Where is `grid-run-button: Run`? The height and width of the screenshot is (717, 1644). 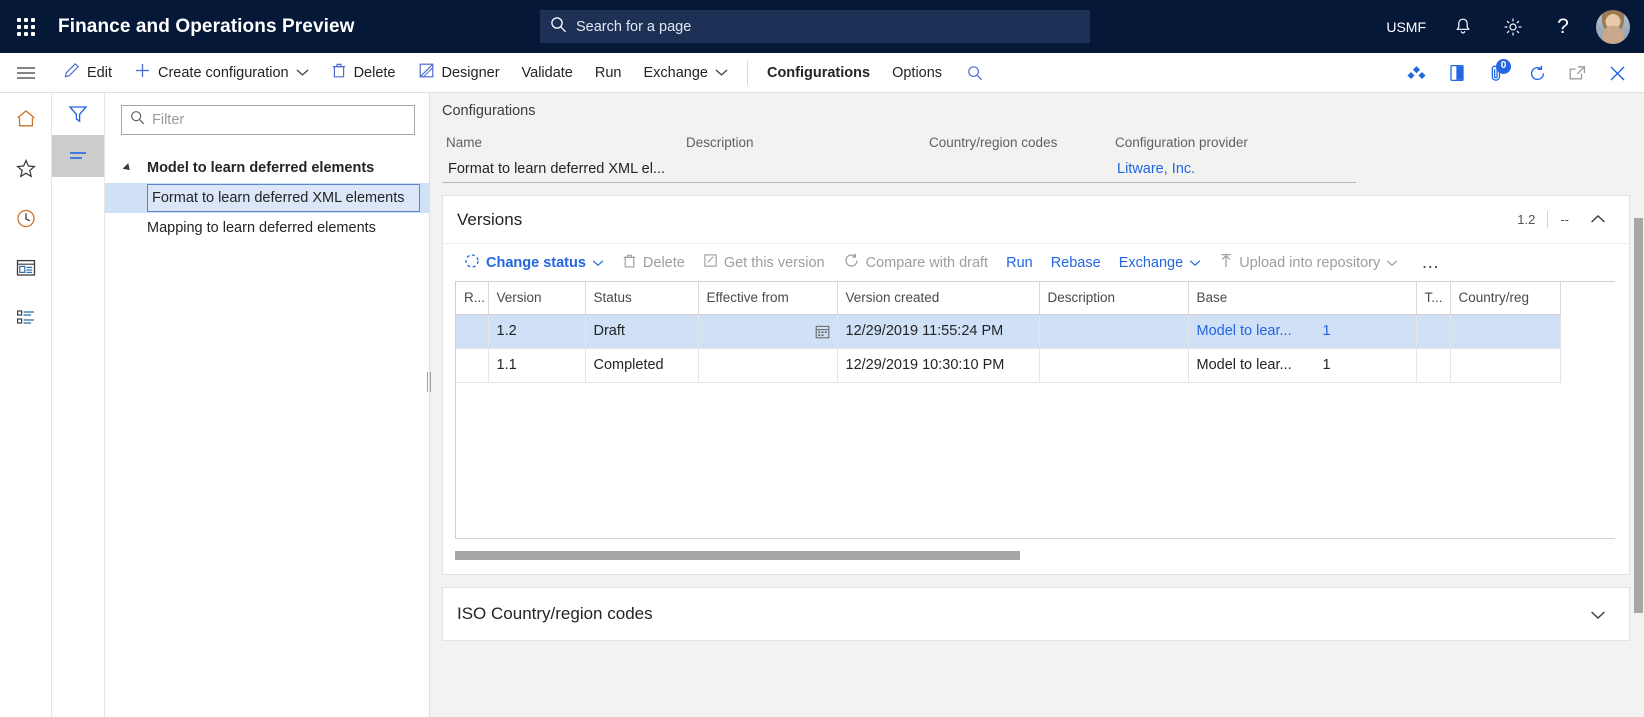
grid-run-button: Run is located at coordinates (1019, 263).